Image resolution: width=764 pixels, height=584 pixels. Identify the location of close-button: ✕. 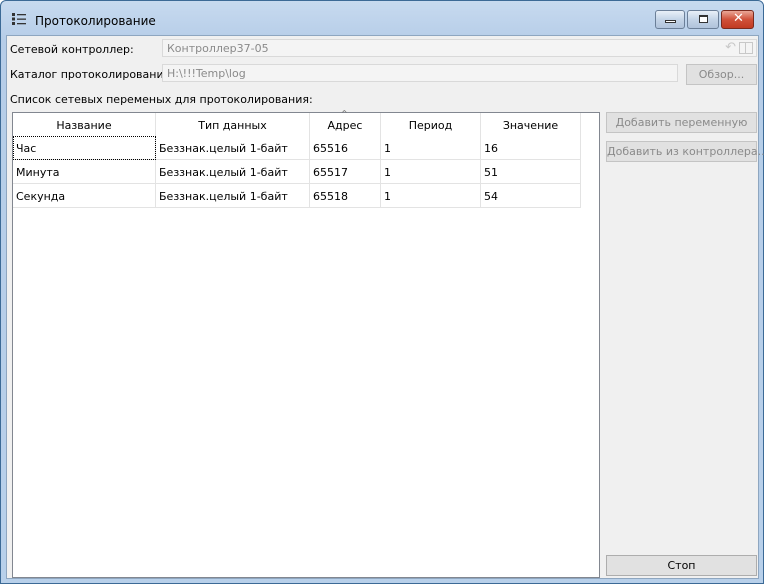
(737, 19).